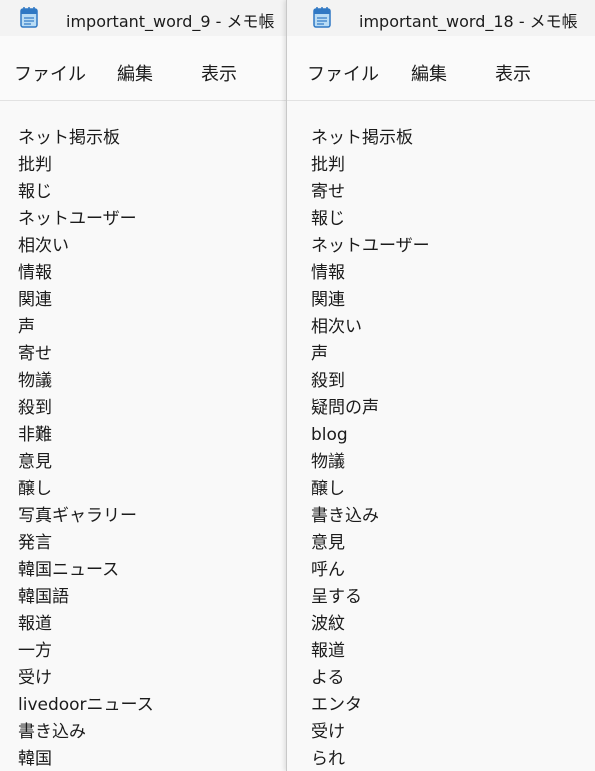 The height and width of the screenshot is (771, 595). What do you see at coordinates (336, 597) in the screenshot?
I see `text-line: 呈する` at bounding box center [336, 597].